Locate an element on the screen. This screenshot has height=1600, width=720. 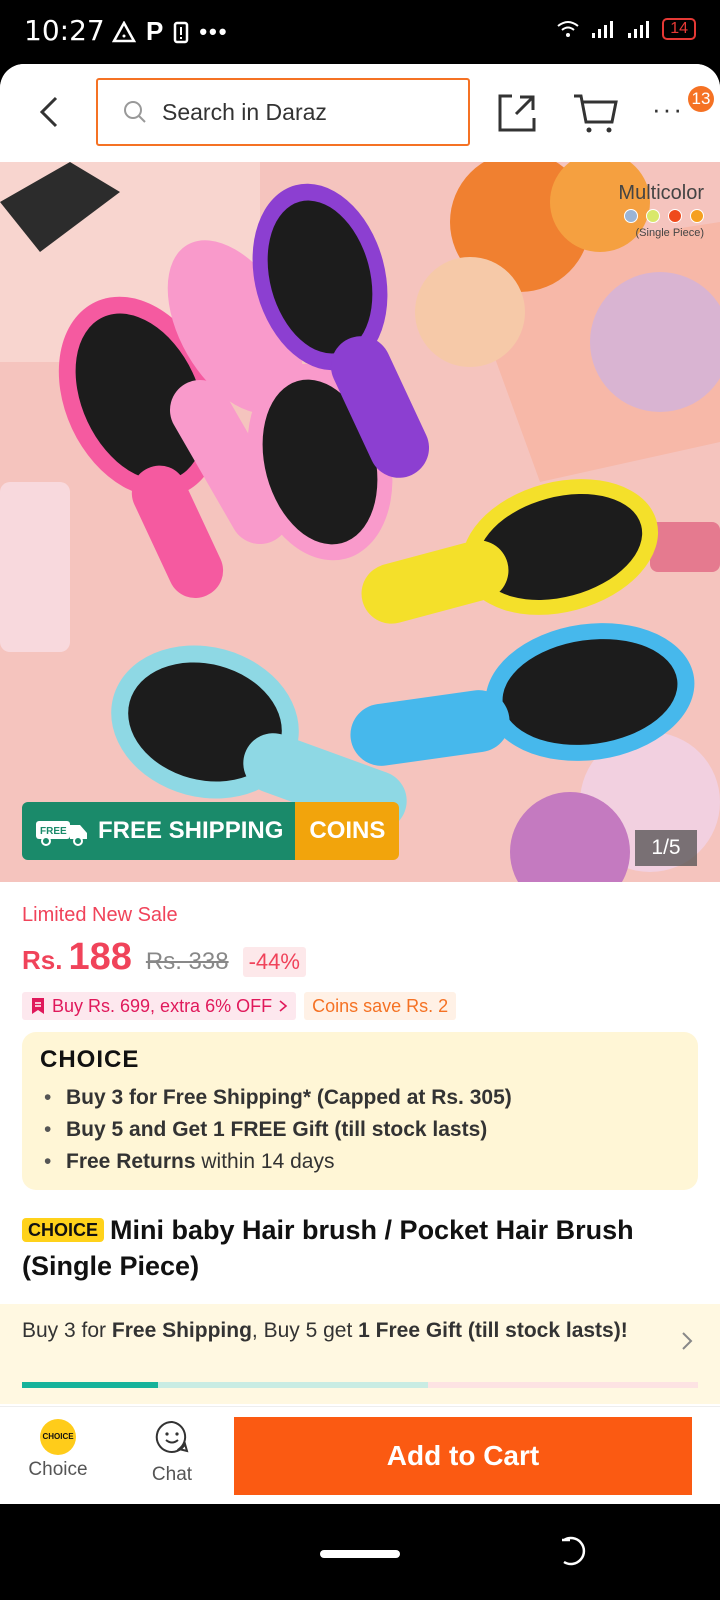
choice-nav-button: CHOICE Choice is located at coordinates (58, 1450).